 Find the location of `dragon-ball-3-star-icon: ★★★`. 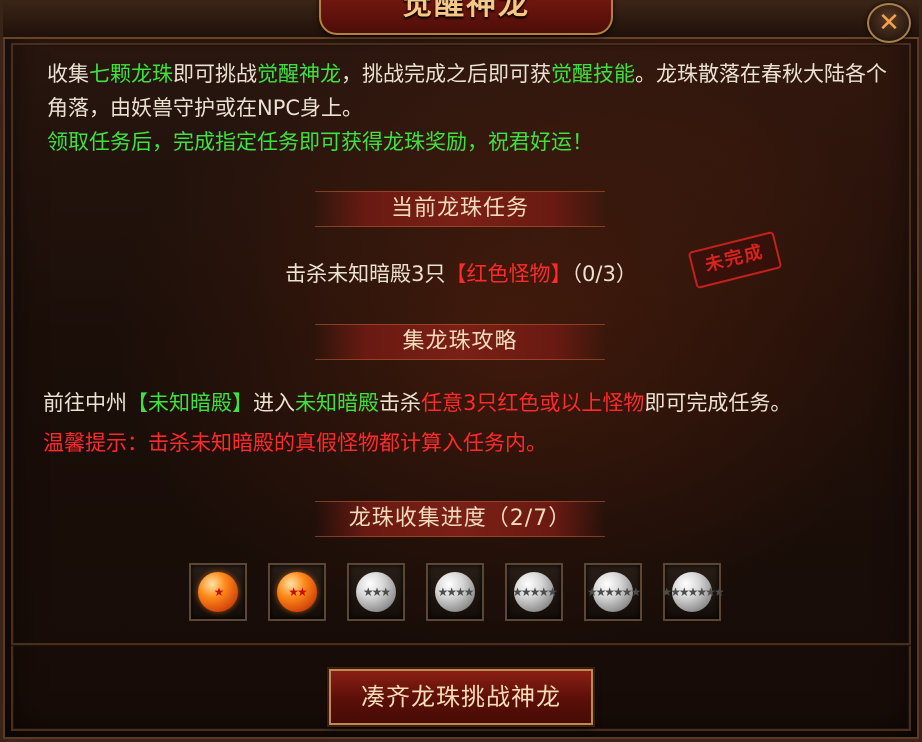

dragon-ball-3-star-icon: ★★★ is located at coordinates (376, 592).